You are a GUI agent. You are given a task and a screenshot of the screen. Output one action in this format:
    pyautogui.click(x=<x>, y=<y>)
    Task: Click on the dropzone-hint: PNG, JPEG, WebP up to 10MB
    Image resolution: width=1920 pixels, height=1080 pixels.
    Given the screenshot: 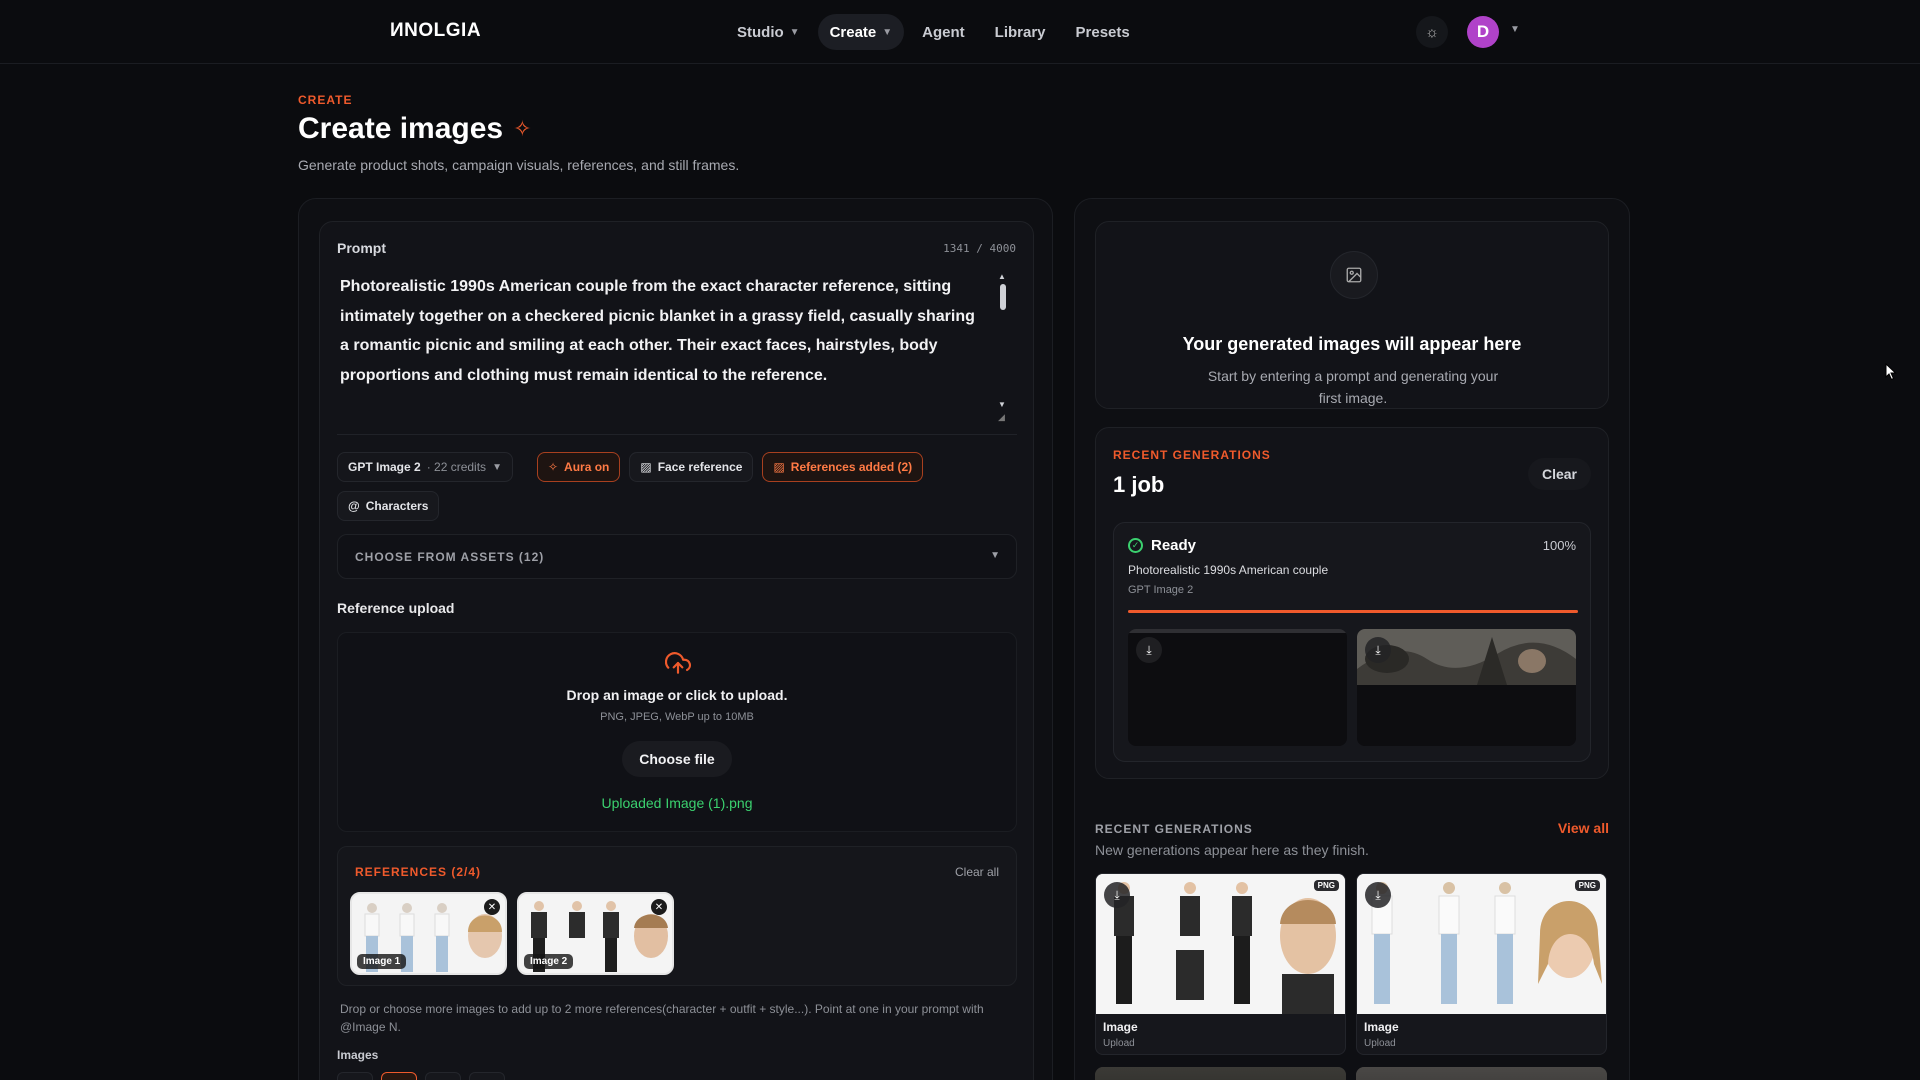 What is the action you would take?
    pyautogui.click(x=677, y=717)
    